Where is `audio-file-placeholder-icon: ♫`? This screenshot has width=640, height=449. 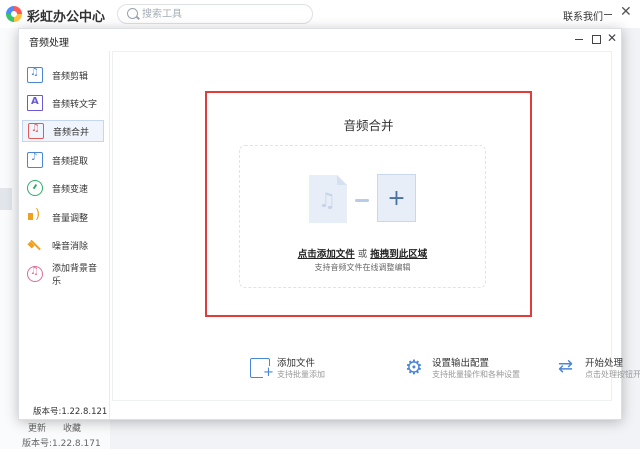
audio-file-placeholder-icon: ♫ is located at coordinates (328, 199).